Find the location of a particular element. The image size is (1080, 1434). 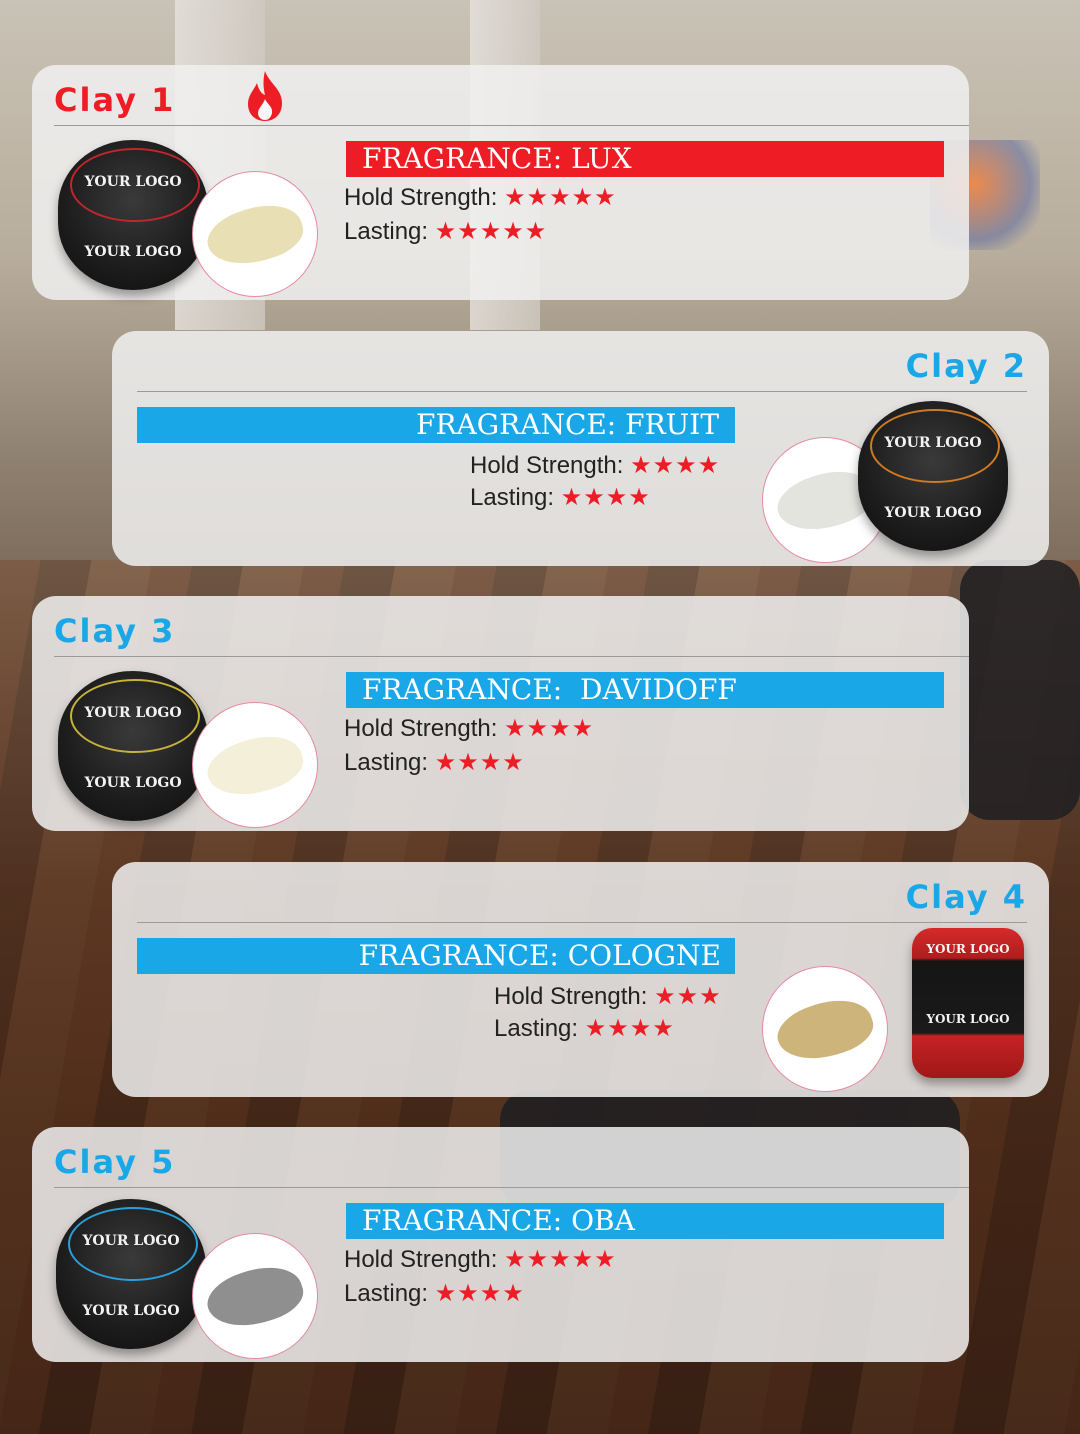

card-title: Clay 5 is located at coordinates (115, 1162).